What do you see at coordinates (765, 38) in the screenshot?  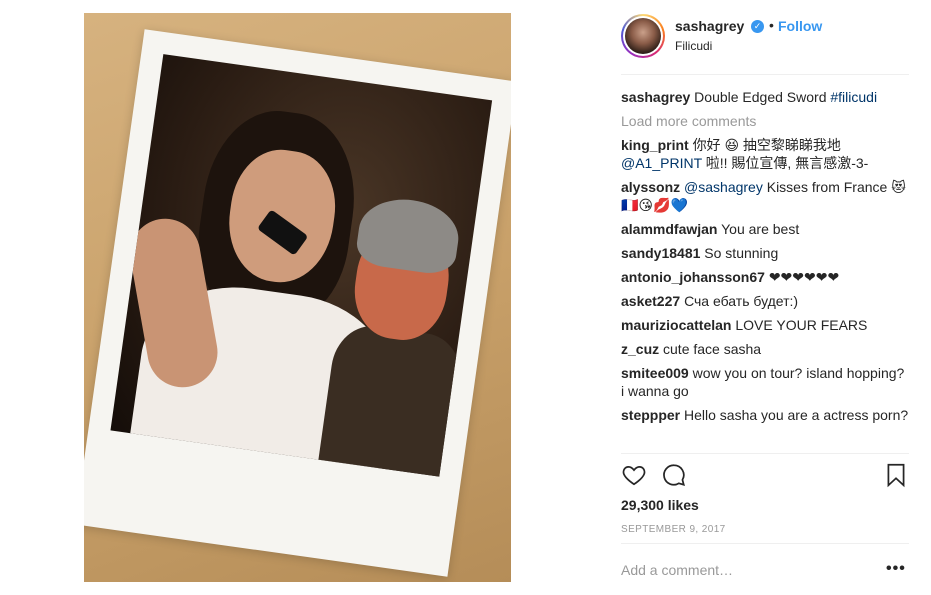 I see `post-header: sashagrey ✓ • Follow Filicudi` at bounding box center [765, 38].